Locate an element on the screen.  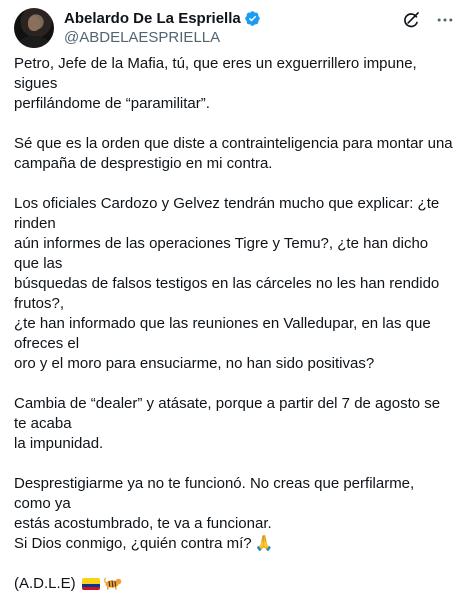
colombia-flag-icon is located at coordinates (90, 584).